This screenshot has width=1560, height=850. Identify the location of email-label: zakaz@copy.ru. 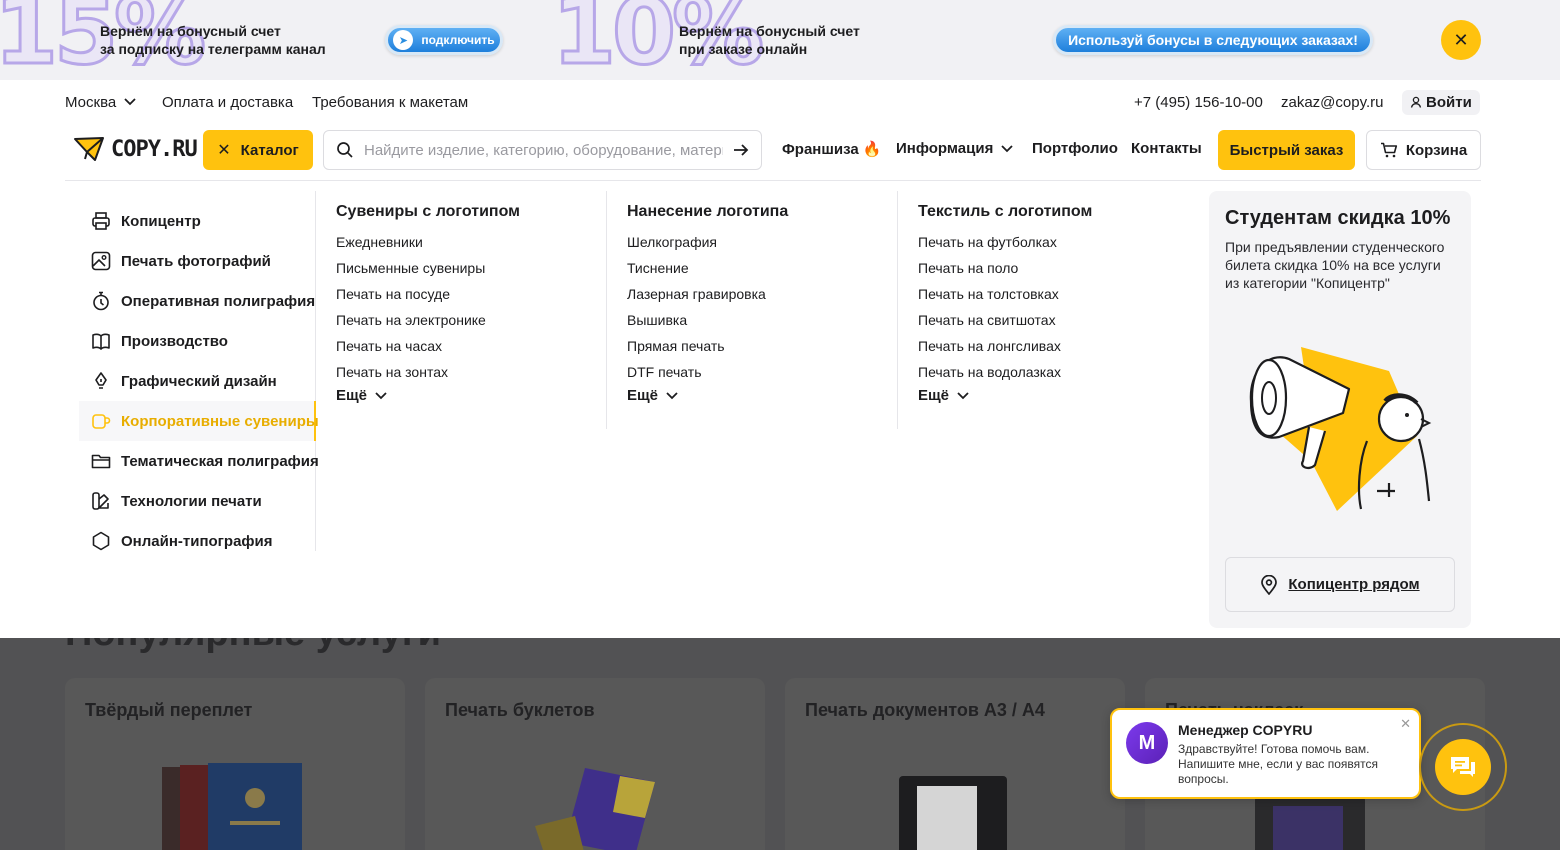
(1332, 102).